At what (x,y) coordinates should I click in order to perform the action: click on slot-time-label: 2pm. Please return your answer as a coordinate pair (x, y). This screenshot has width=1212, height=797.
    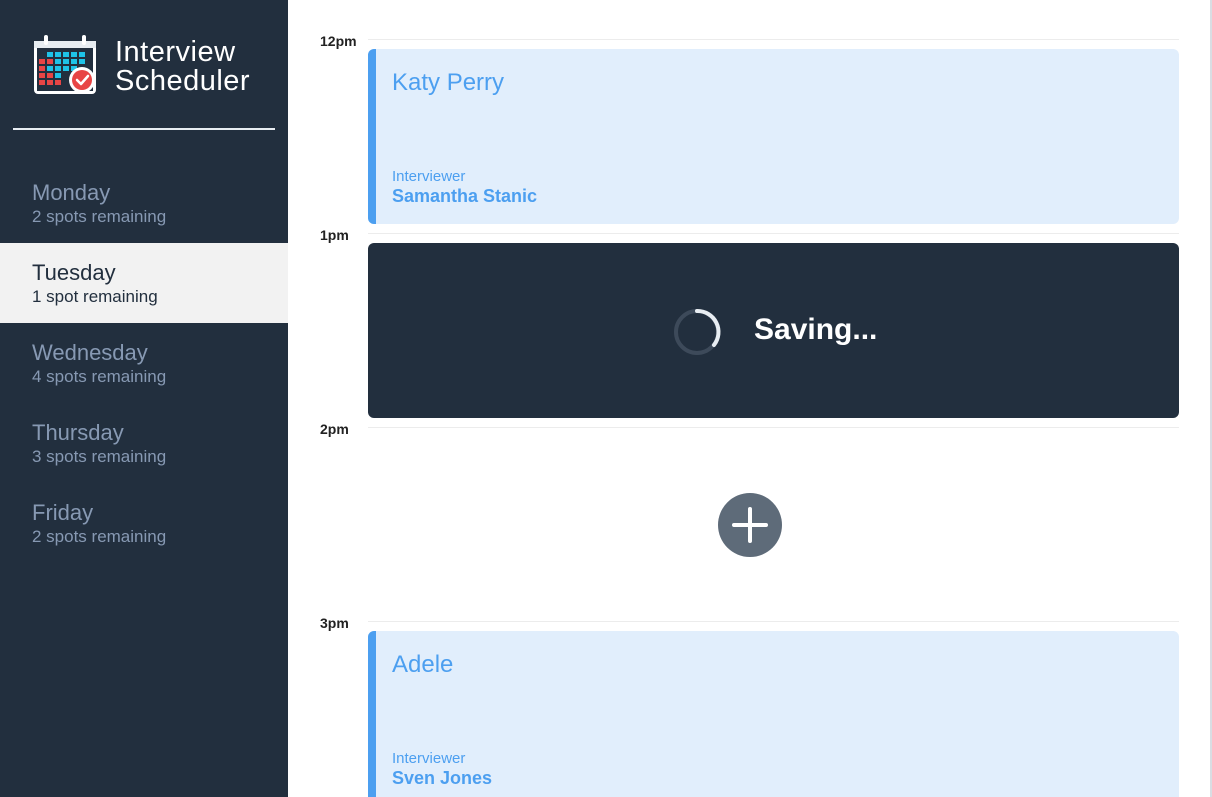
    Looking at the image, I should click on (334, 429).